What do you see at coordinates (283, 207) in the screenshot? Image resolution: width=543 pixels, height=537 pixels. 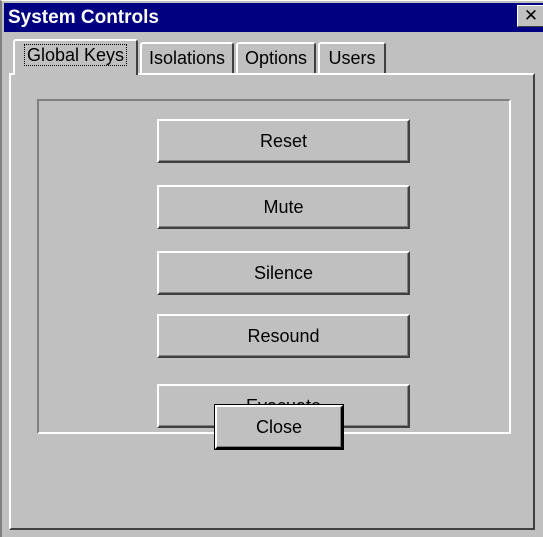 I see `mute-button: Mute` at bounding box center [283, 207].